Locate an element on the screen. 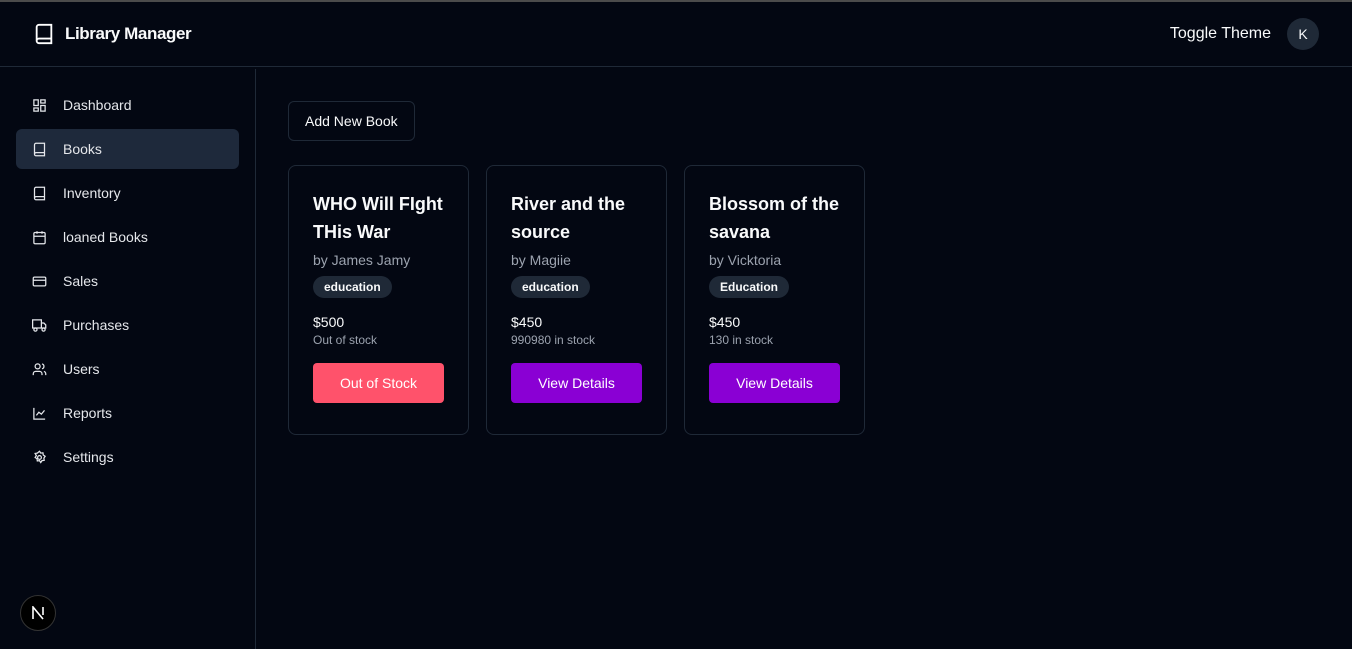 The image size is (1352, 649). sidebar-item-inventory: Inventory is located at coordinates (127, 193).